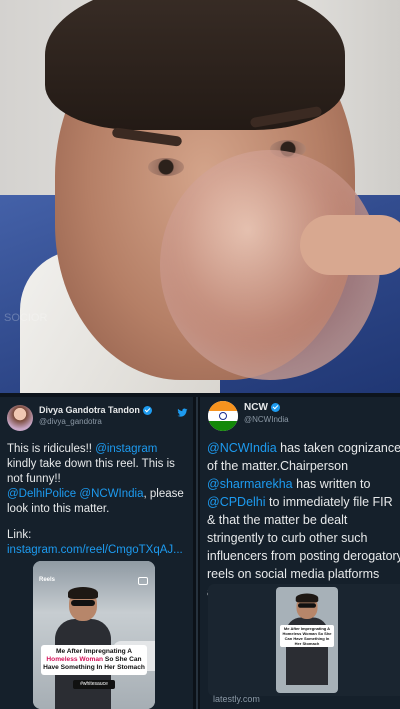 The width and height of the screenshot is (400, 709). Describe the element at coordinates (41, 494) in the screenshot. I see `mention-delhipolice: @DelhiPolice` at that location.